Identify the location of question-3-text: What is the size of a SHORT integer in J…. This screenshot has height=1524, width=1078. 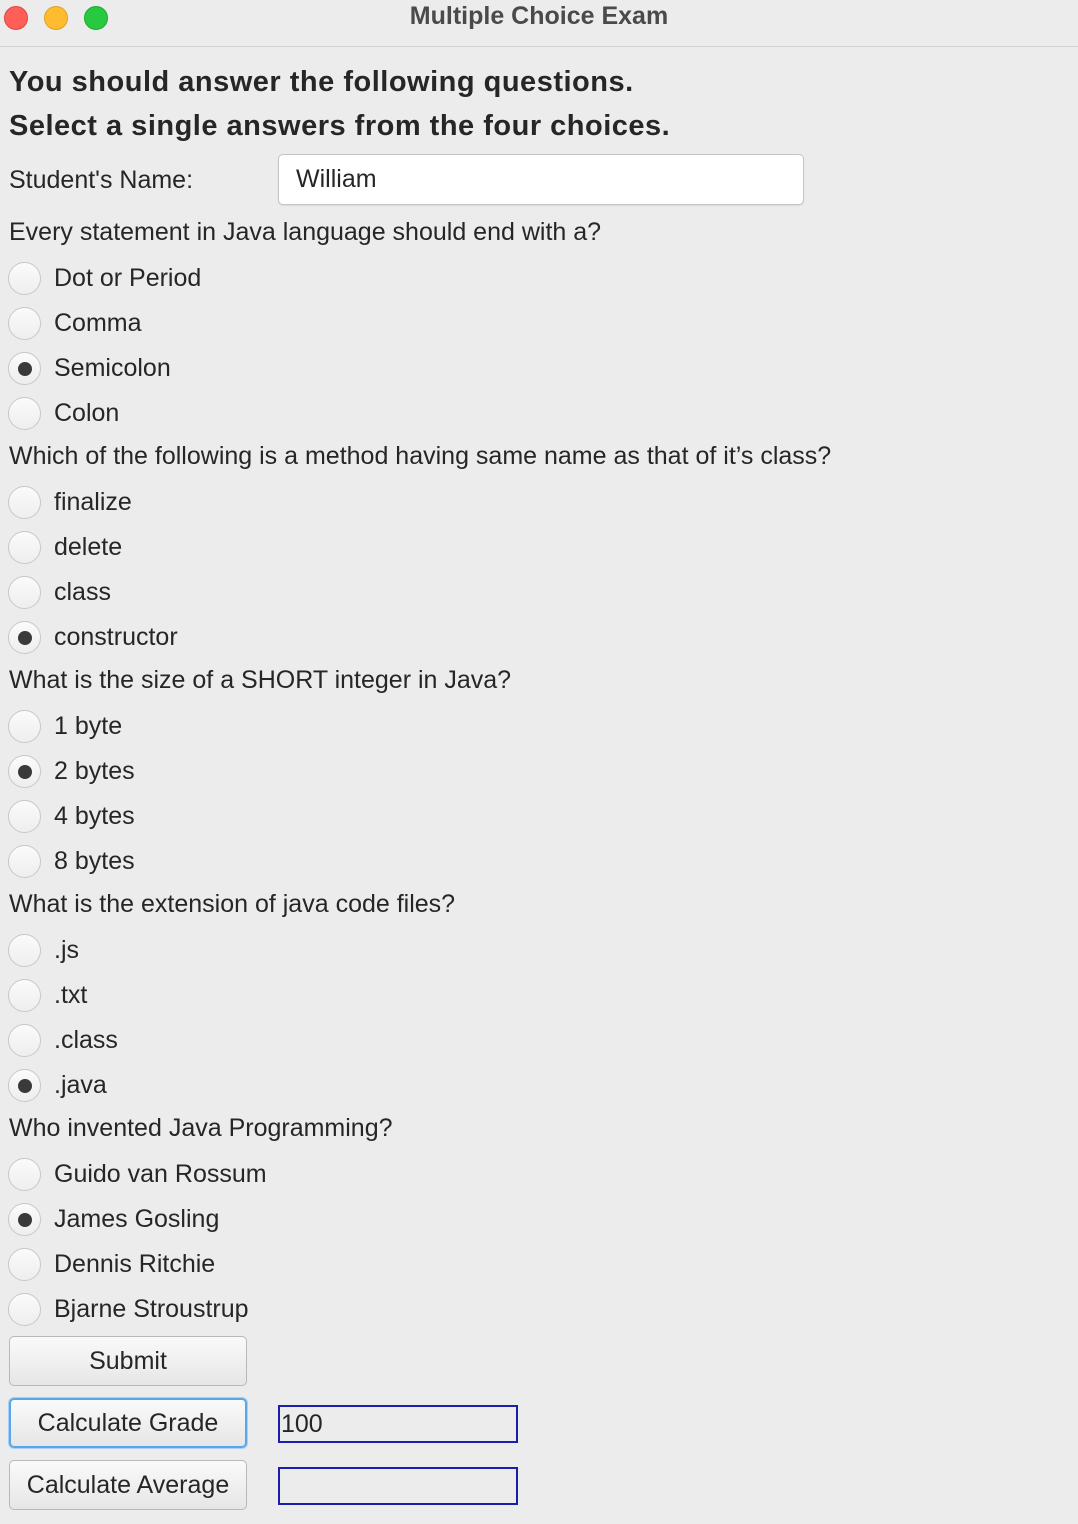
(260, 680).